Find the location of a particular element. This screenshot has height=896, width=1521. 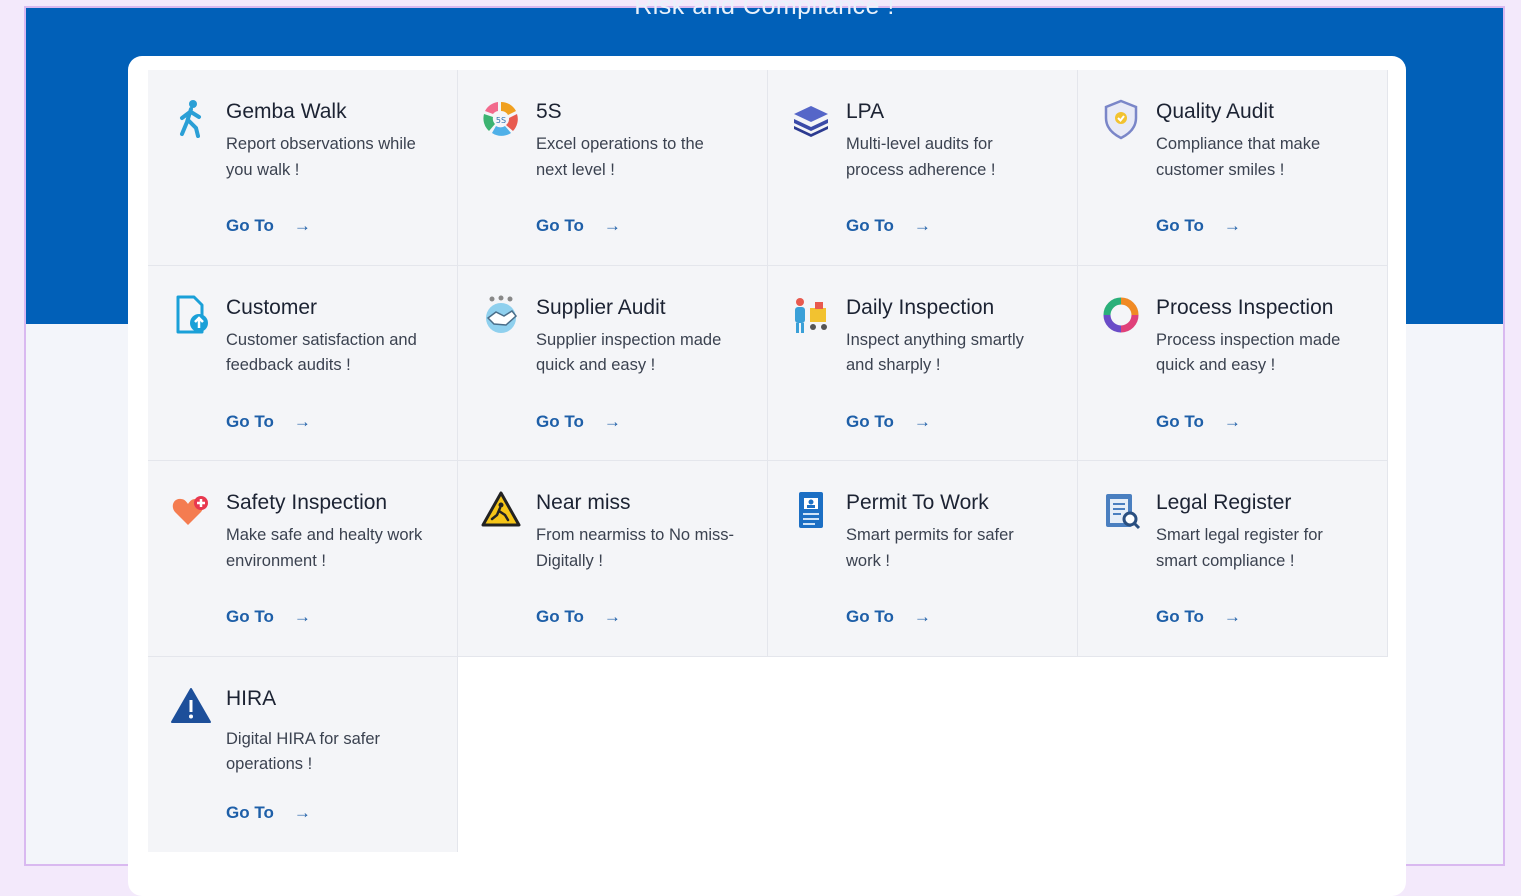

walking-person-icon is located at coordinates (191, 119).